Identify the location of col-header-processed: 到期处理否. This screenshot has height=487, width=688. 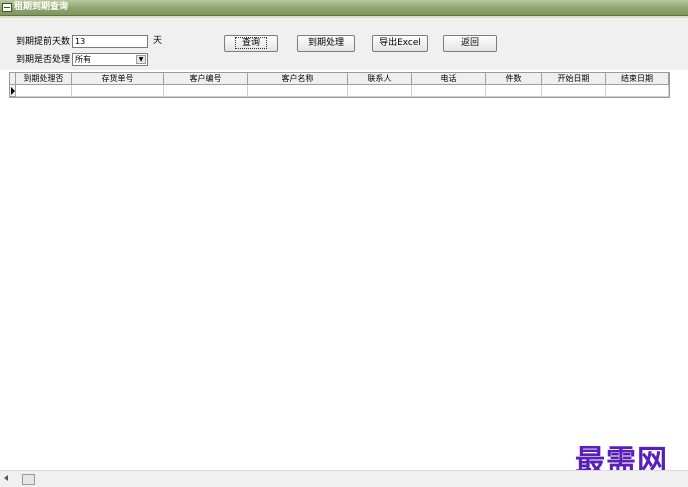
(44, 79).